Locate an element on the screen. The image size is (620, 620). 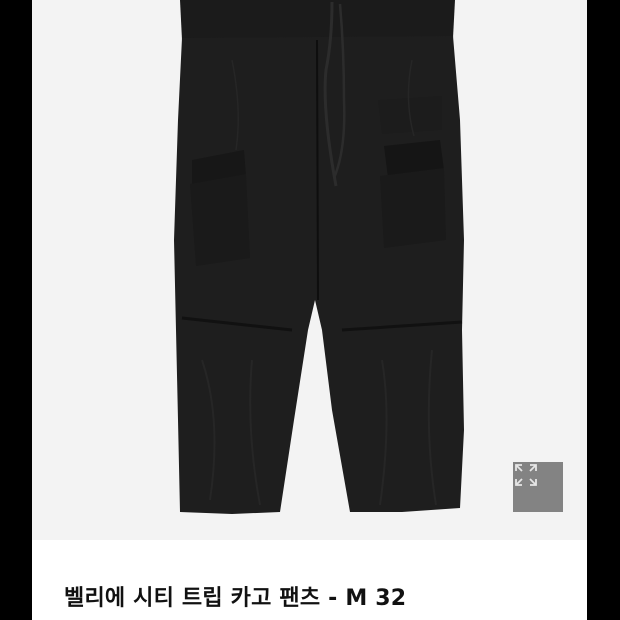
product-title: 벨리에 시티 트립 카고 팬츠 - M 32 is located at coordinates (235, 598).